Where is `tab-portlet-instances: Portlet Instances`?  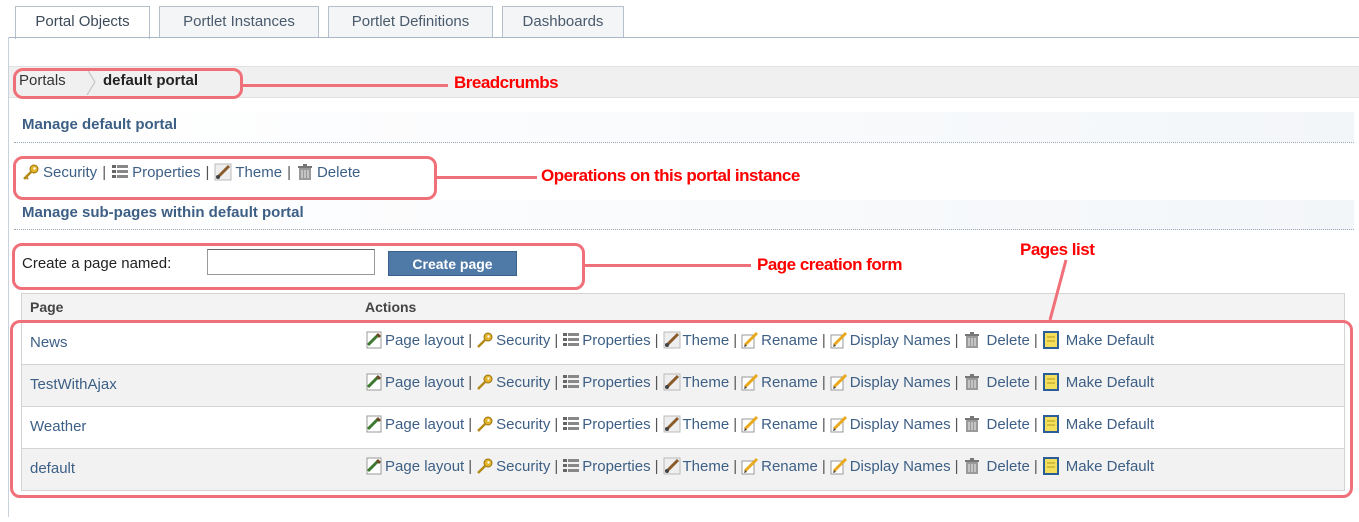
tab-portlet-instances: Portlet Instances is located at coordinates (239, 21).